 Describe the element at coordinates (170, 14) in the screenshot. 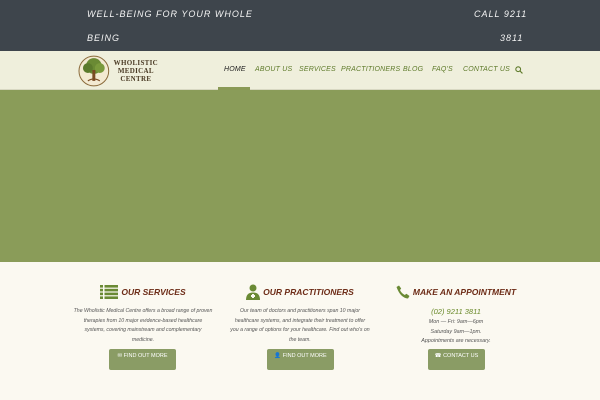

I see `tagline: WELL-BEING FOR YOUR WHOLE` at that location.